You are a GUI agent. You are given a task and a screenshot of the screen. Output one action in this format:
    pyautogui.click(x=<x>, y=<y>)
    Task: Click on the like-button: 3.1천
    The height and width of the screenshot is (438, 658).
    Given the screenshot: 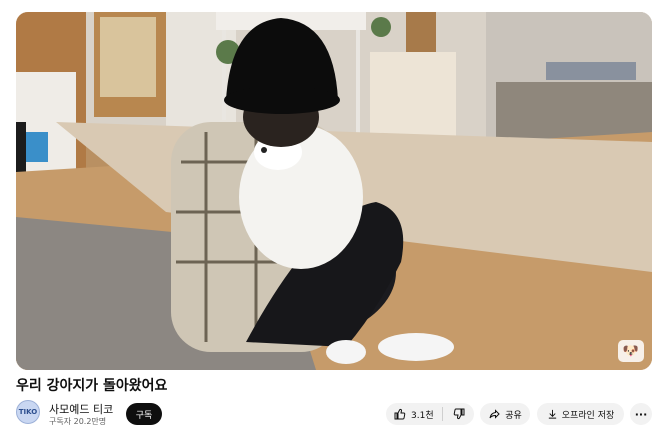 What is the action you would take?
    pyautogui.click(x=414, y=414)
    